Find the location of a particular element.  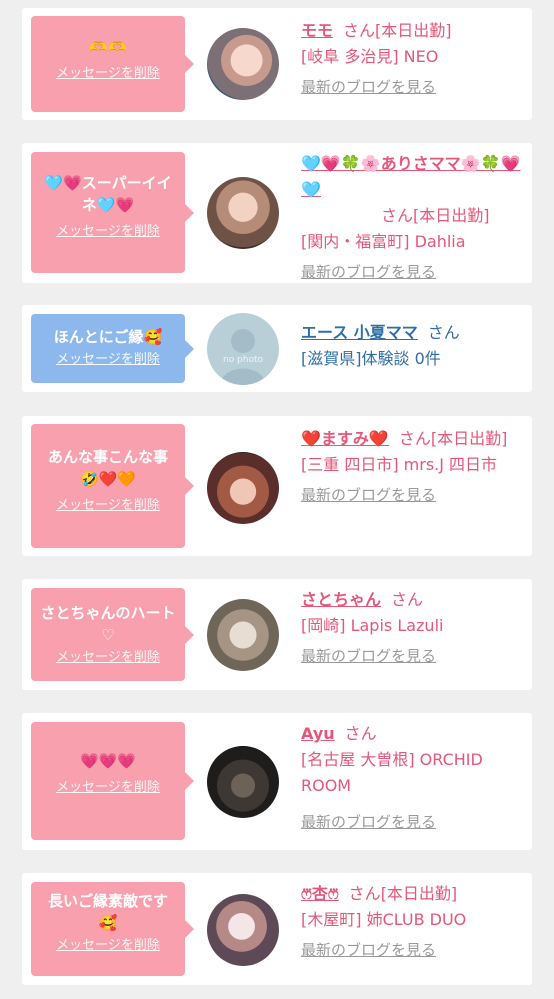

area-text: [滋賀県]体験談 0件 is located at coordinates (371, 358).